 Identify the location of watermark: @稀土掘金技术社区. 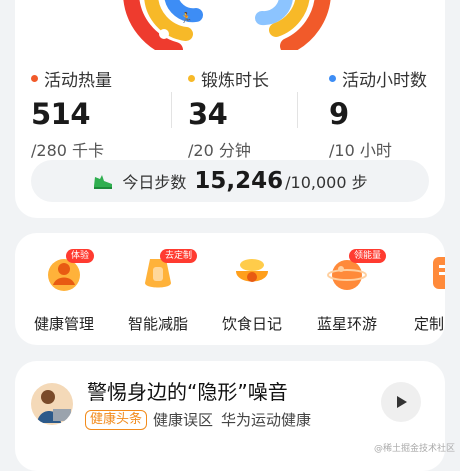
(414, 449).